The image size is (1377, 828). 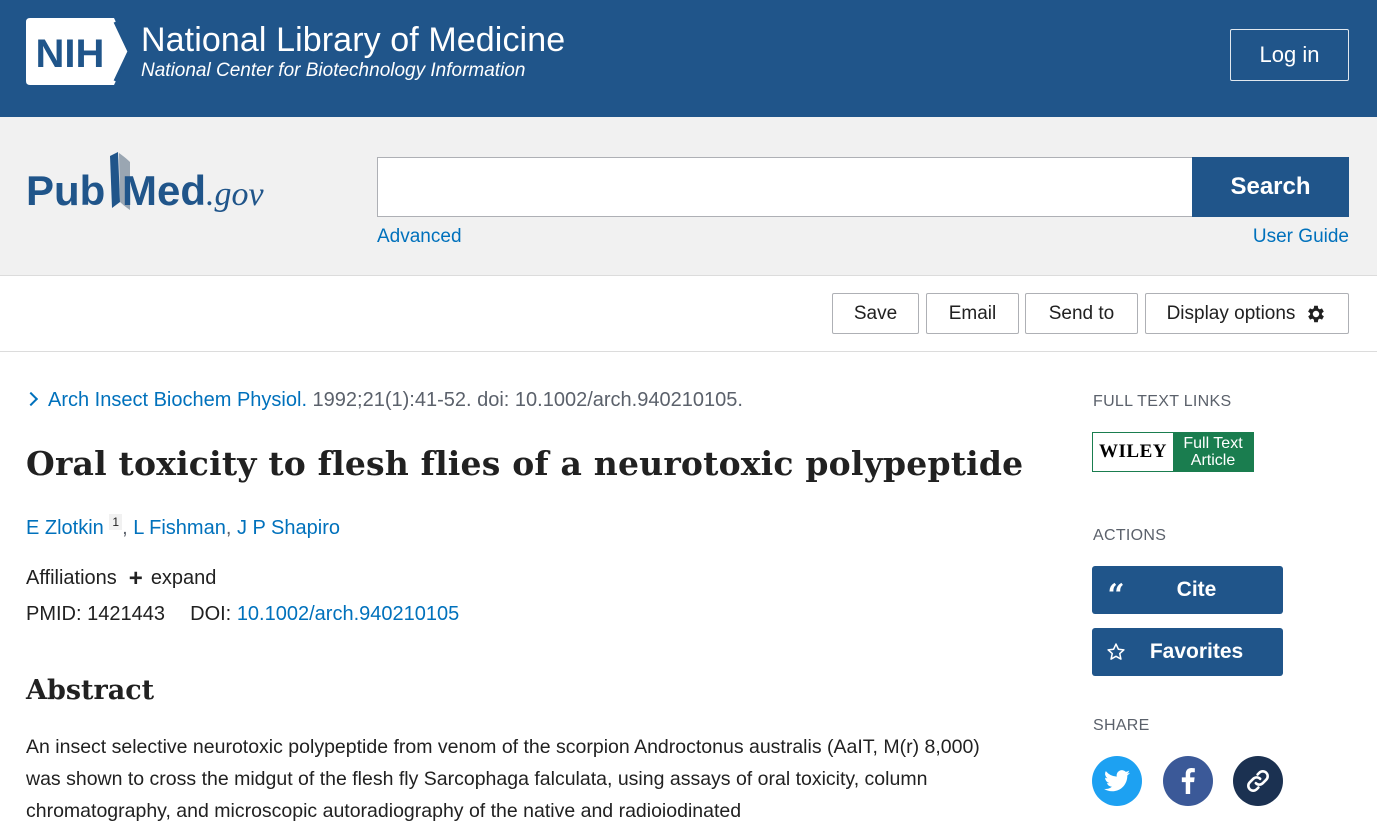 What do you see at coordinates (1130, 535) in the screenshot?
I see `actions-label: ACTIONS` at bounding box center [1130, 535].